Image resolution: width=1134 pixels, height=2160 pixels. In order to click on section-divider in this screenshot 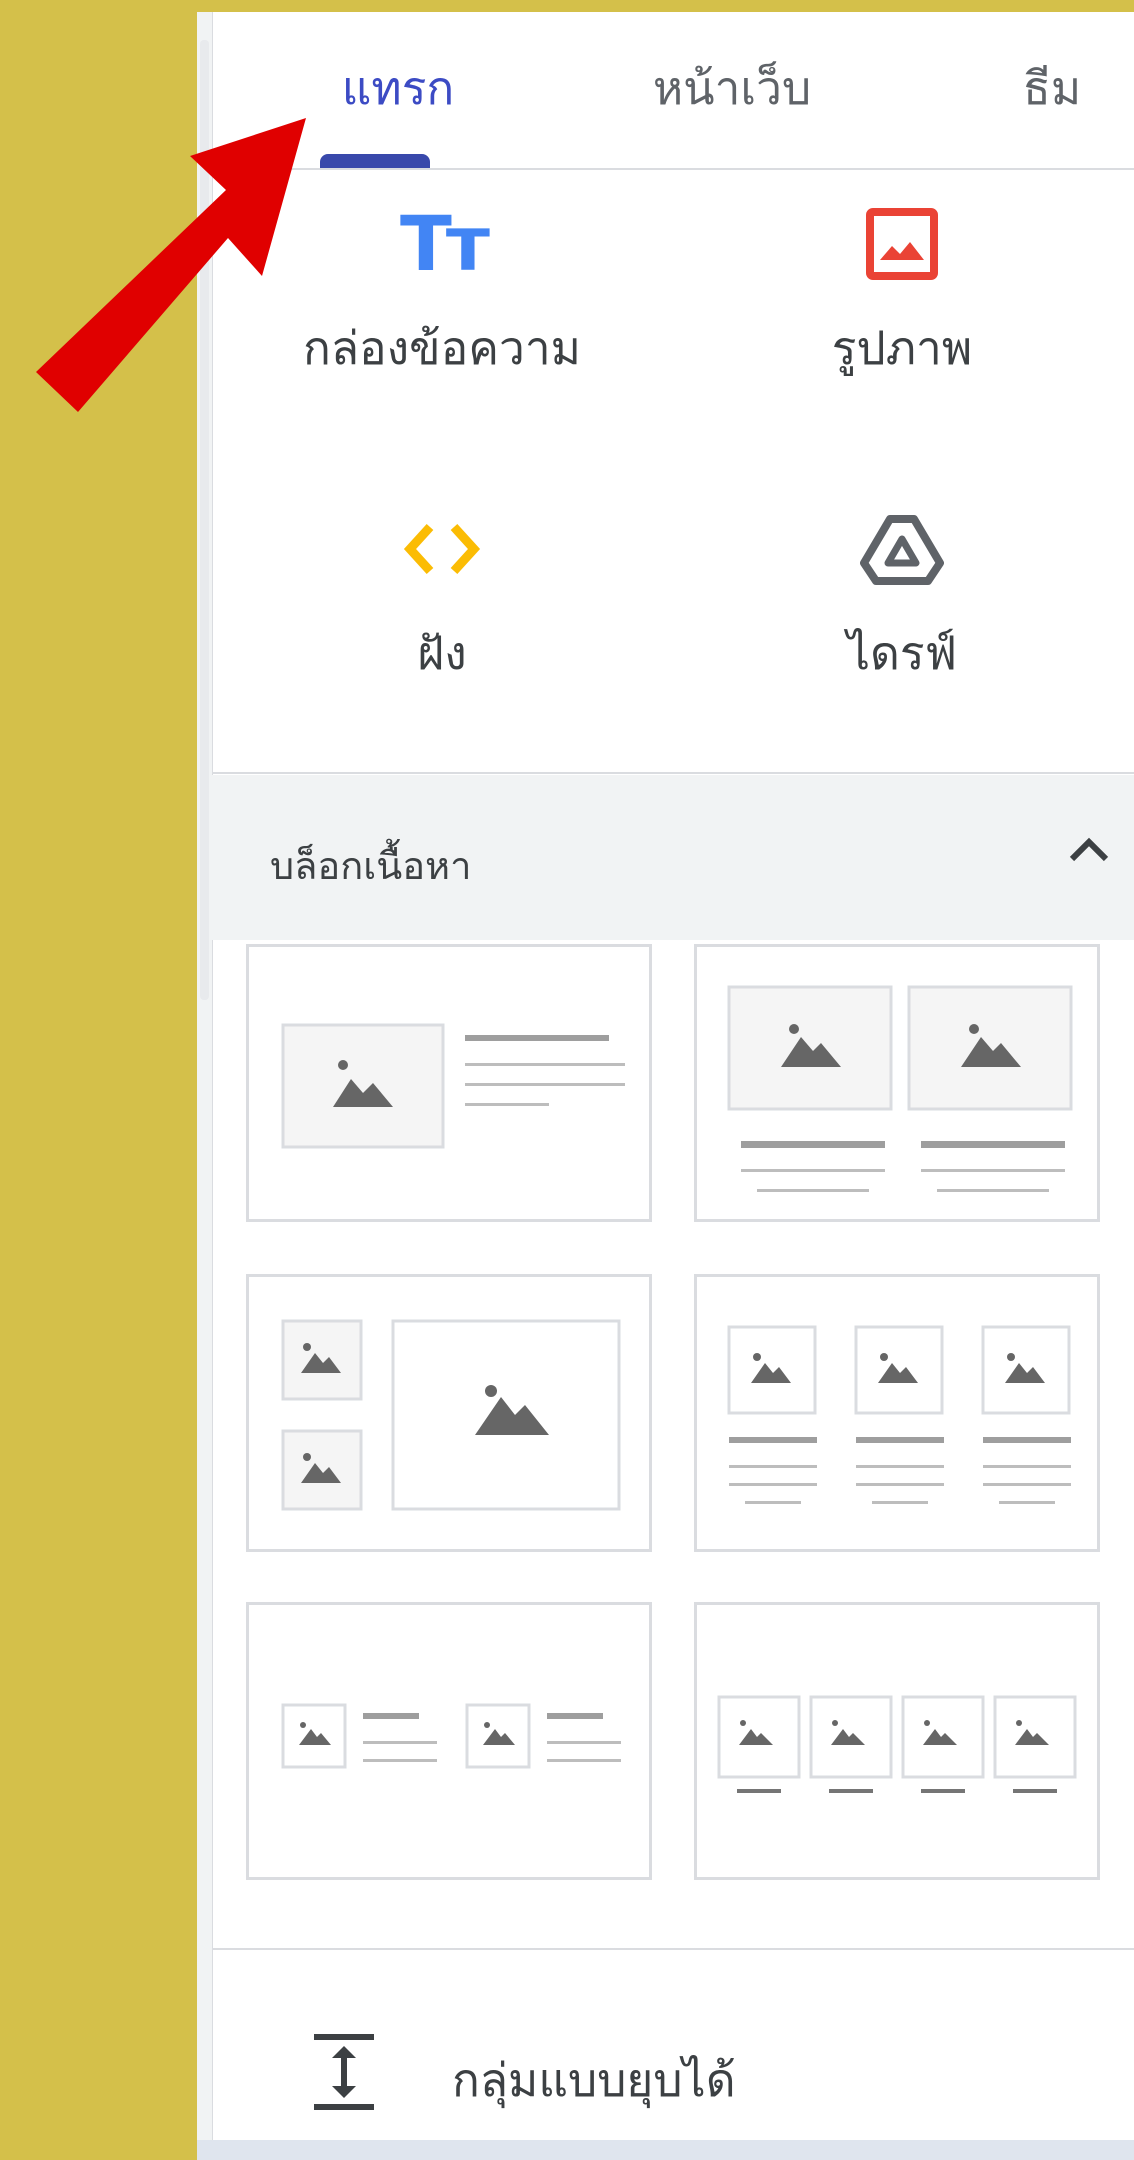, I will do `click(673, 773)`.